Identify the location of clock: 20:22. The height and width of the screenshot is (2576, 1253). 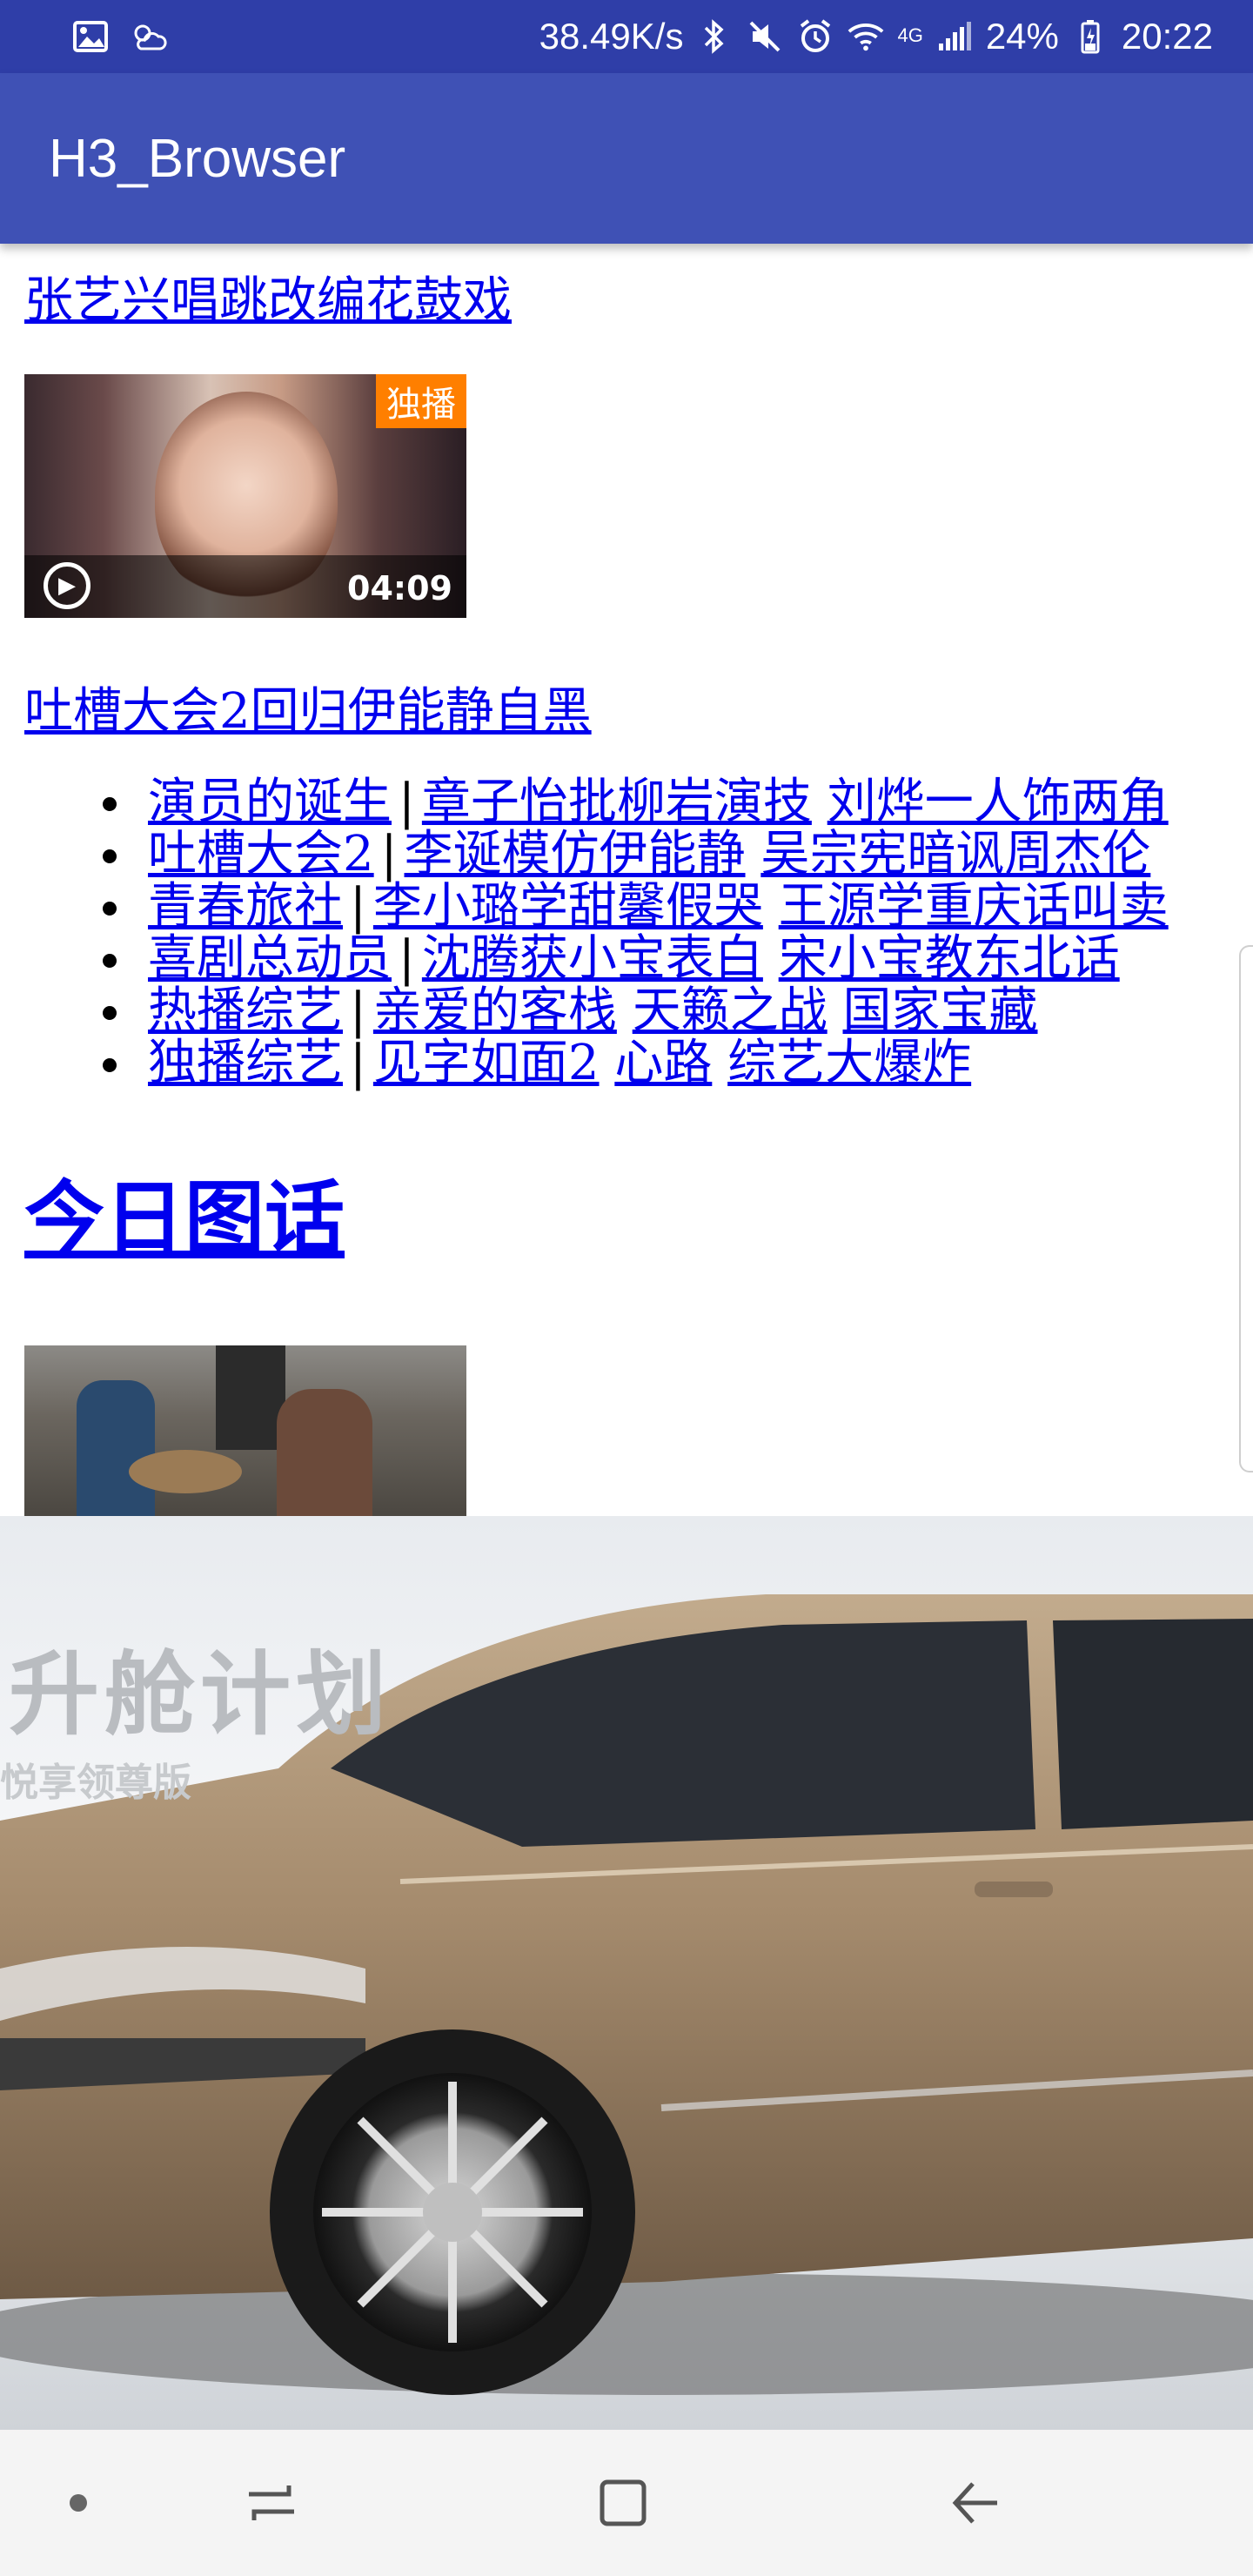
(1167, 37).